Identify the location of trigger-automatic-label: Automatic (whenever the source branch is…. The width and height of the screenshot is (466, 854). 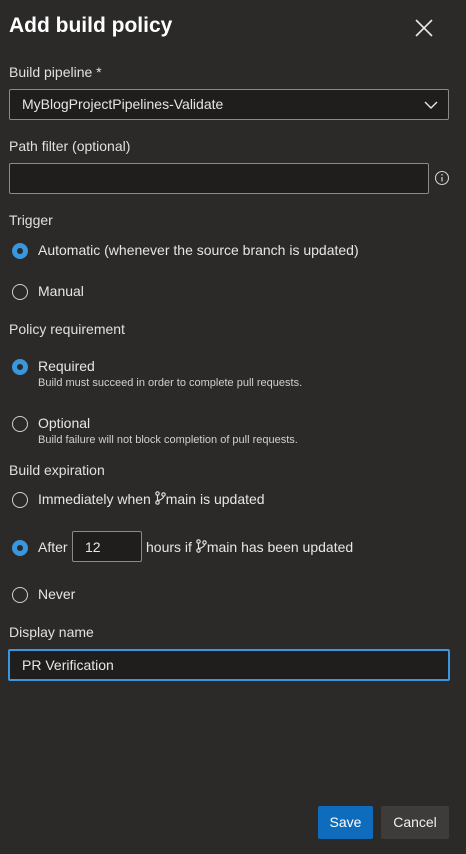
(198, 250).